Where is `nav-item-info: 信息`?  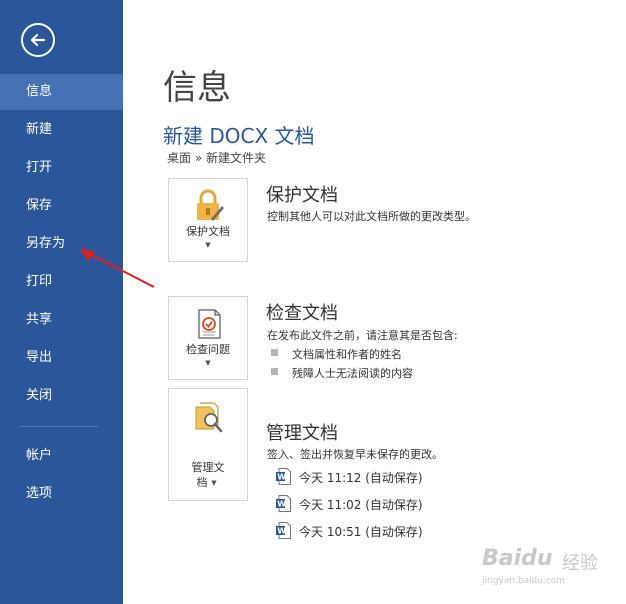
nav-item-info: 信息 is located at coordinates (61, 92).